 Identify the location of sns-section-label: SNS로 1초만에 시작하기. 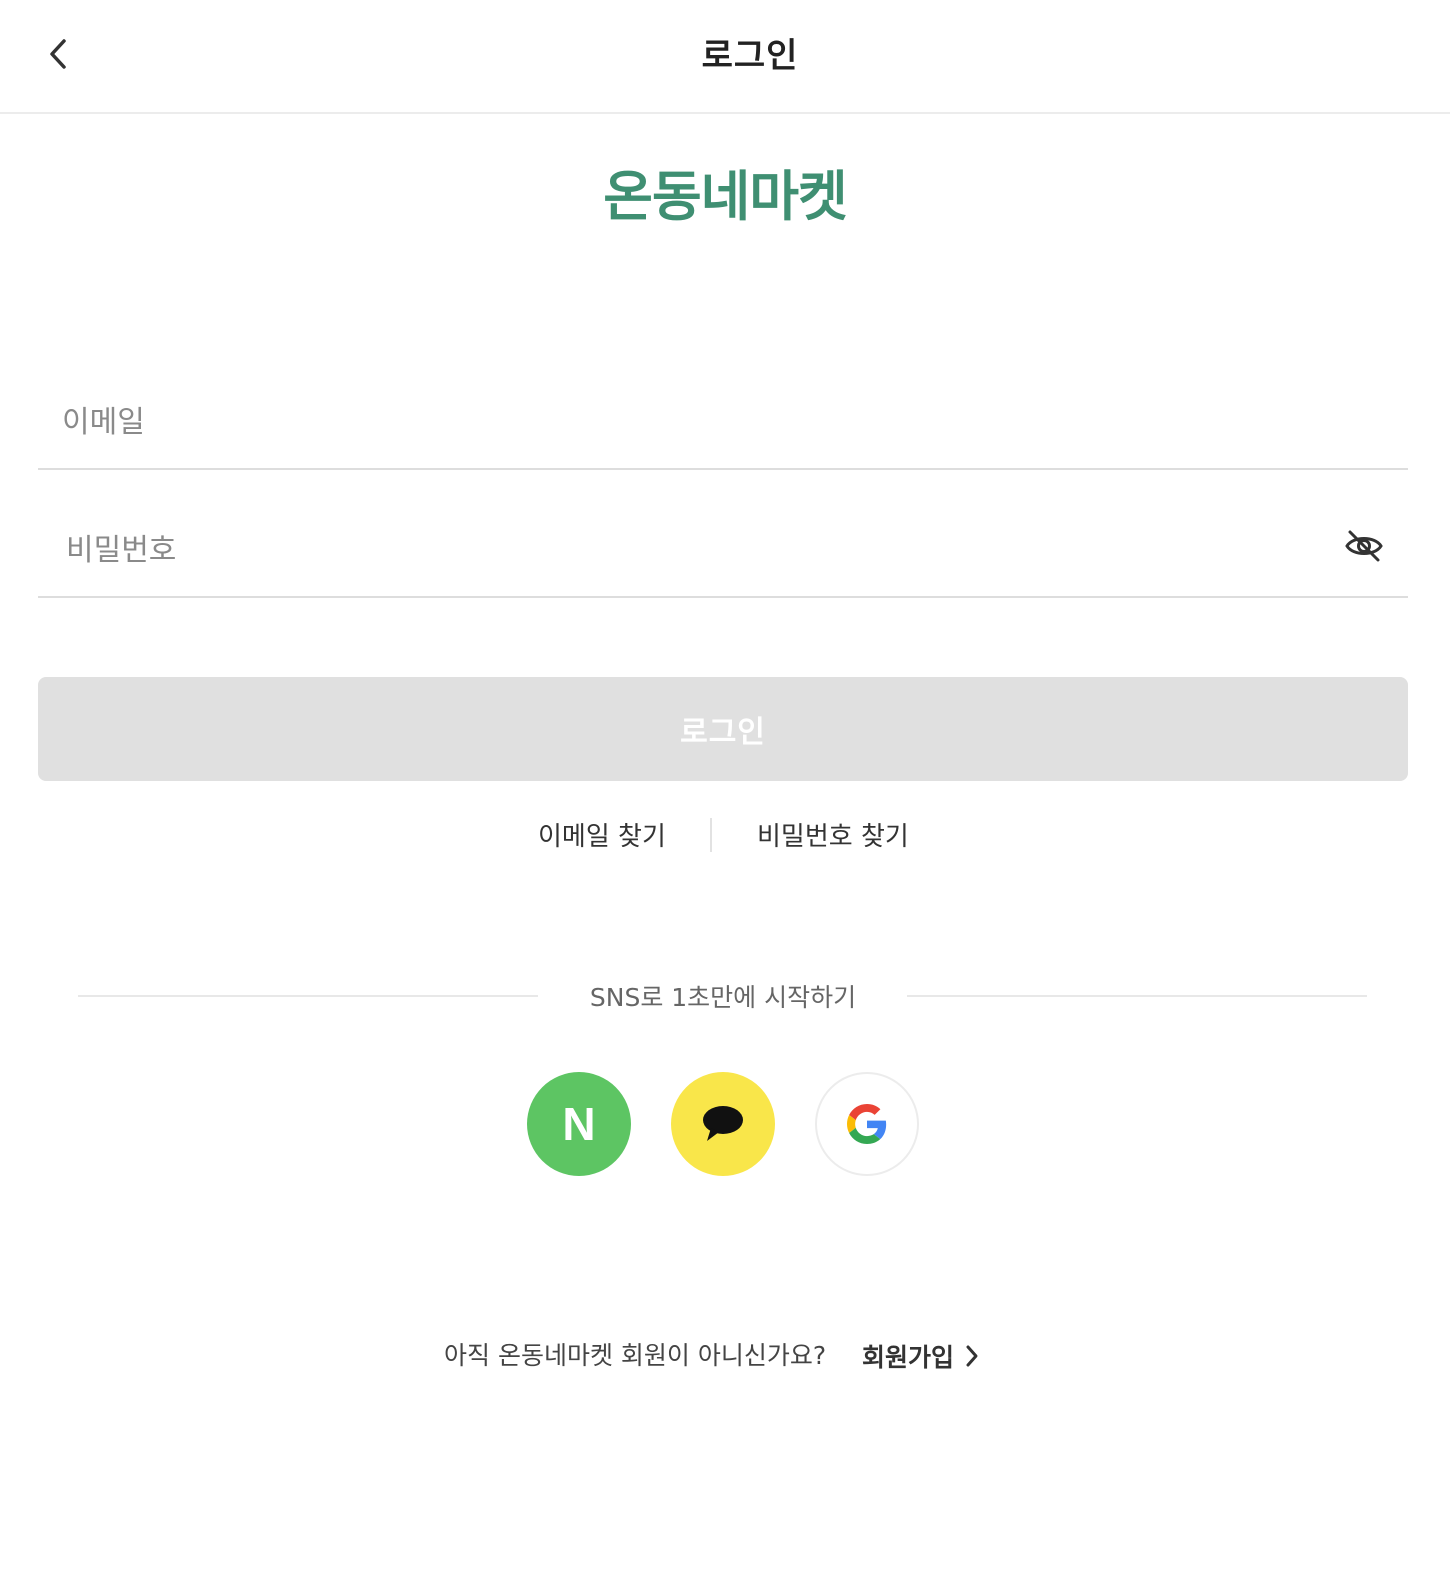
(723, 997).